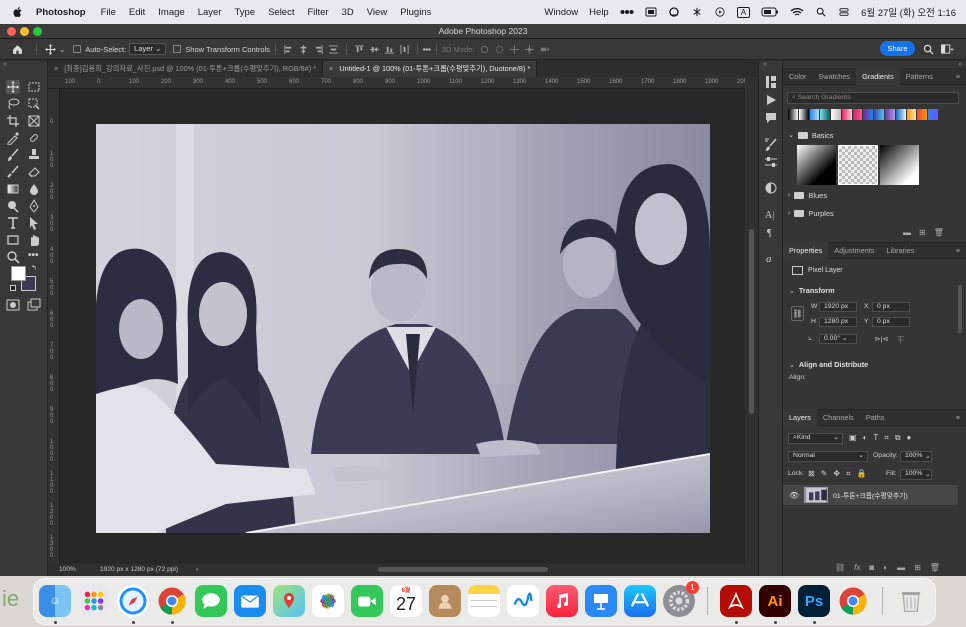 Image resolution: width=966 pixels, height=627 pixels. What do you see at coordinates (743, 12) in the screenshot?
I see `input-source-badge: A` at bounding box center [743, 12].